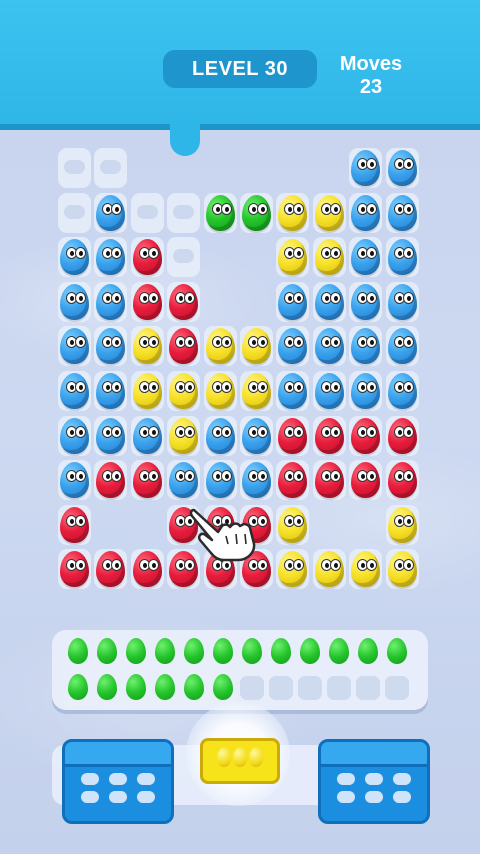 This screenshot has height=854, width=480. I want to click on yellow-egg-box, so click(240, 761).